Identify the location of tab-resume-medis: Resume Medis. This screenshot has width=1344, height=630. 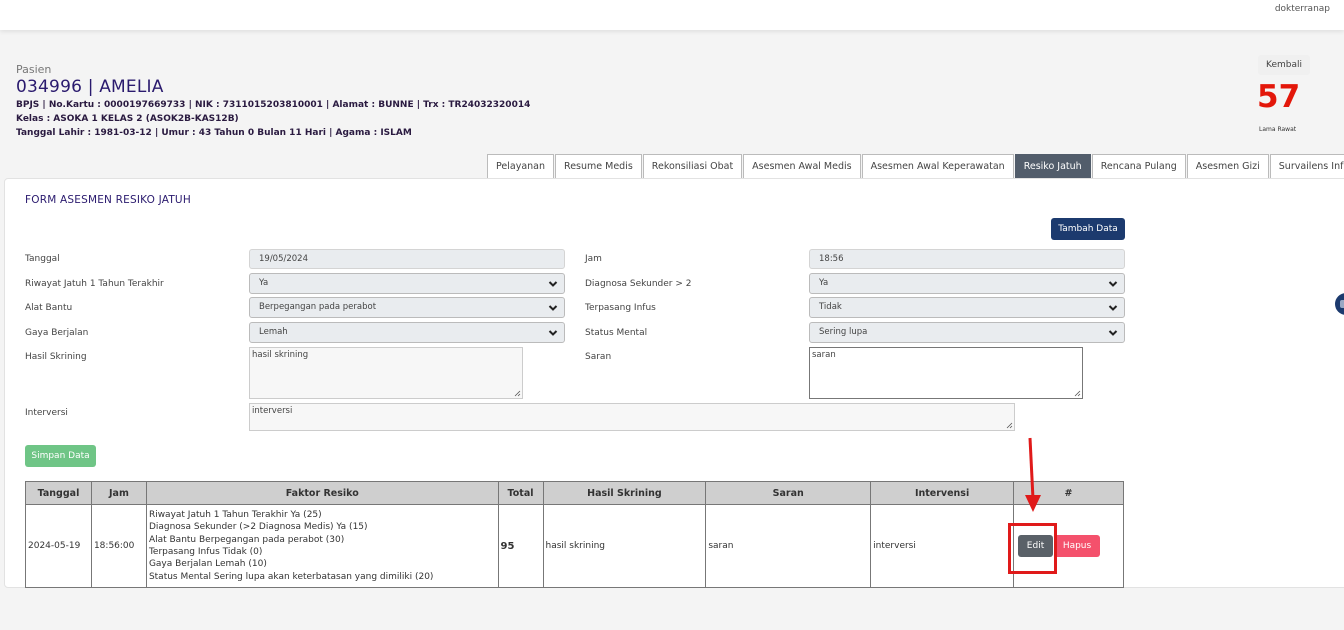
(598, 166).